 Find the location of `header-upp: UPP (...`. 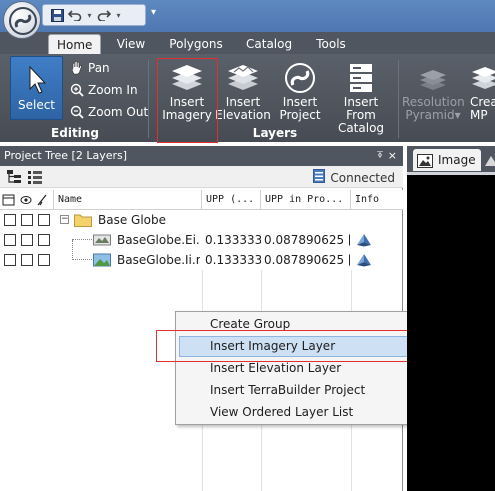

header-upp: UPP (... is located at coordinates (231, 200).